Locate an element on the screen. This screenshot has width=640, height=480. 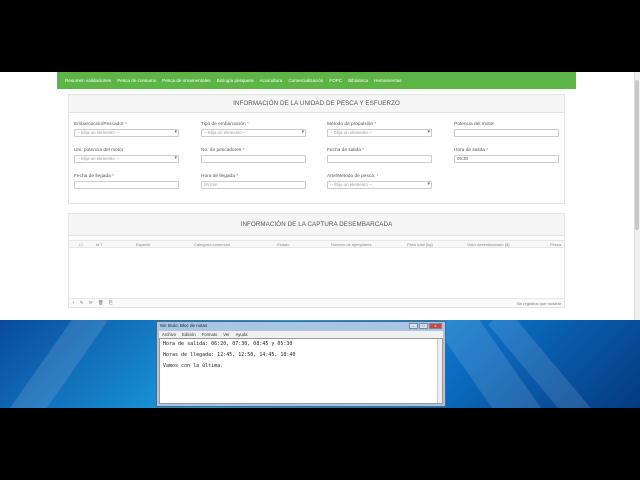
menu-archivo: Archivo is located at coordinates (169, 334).